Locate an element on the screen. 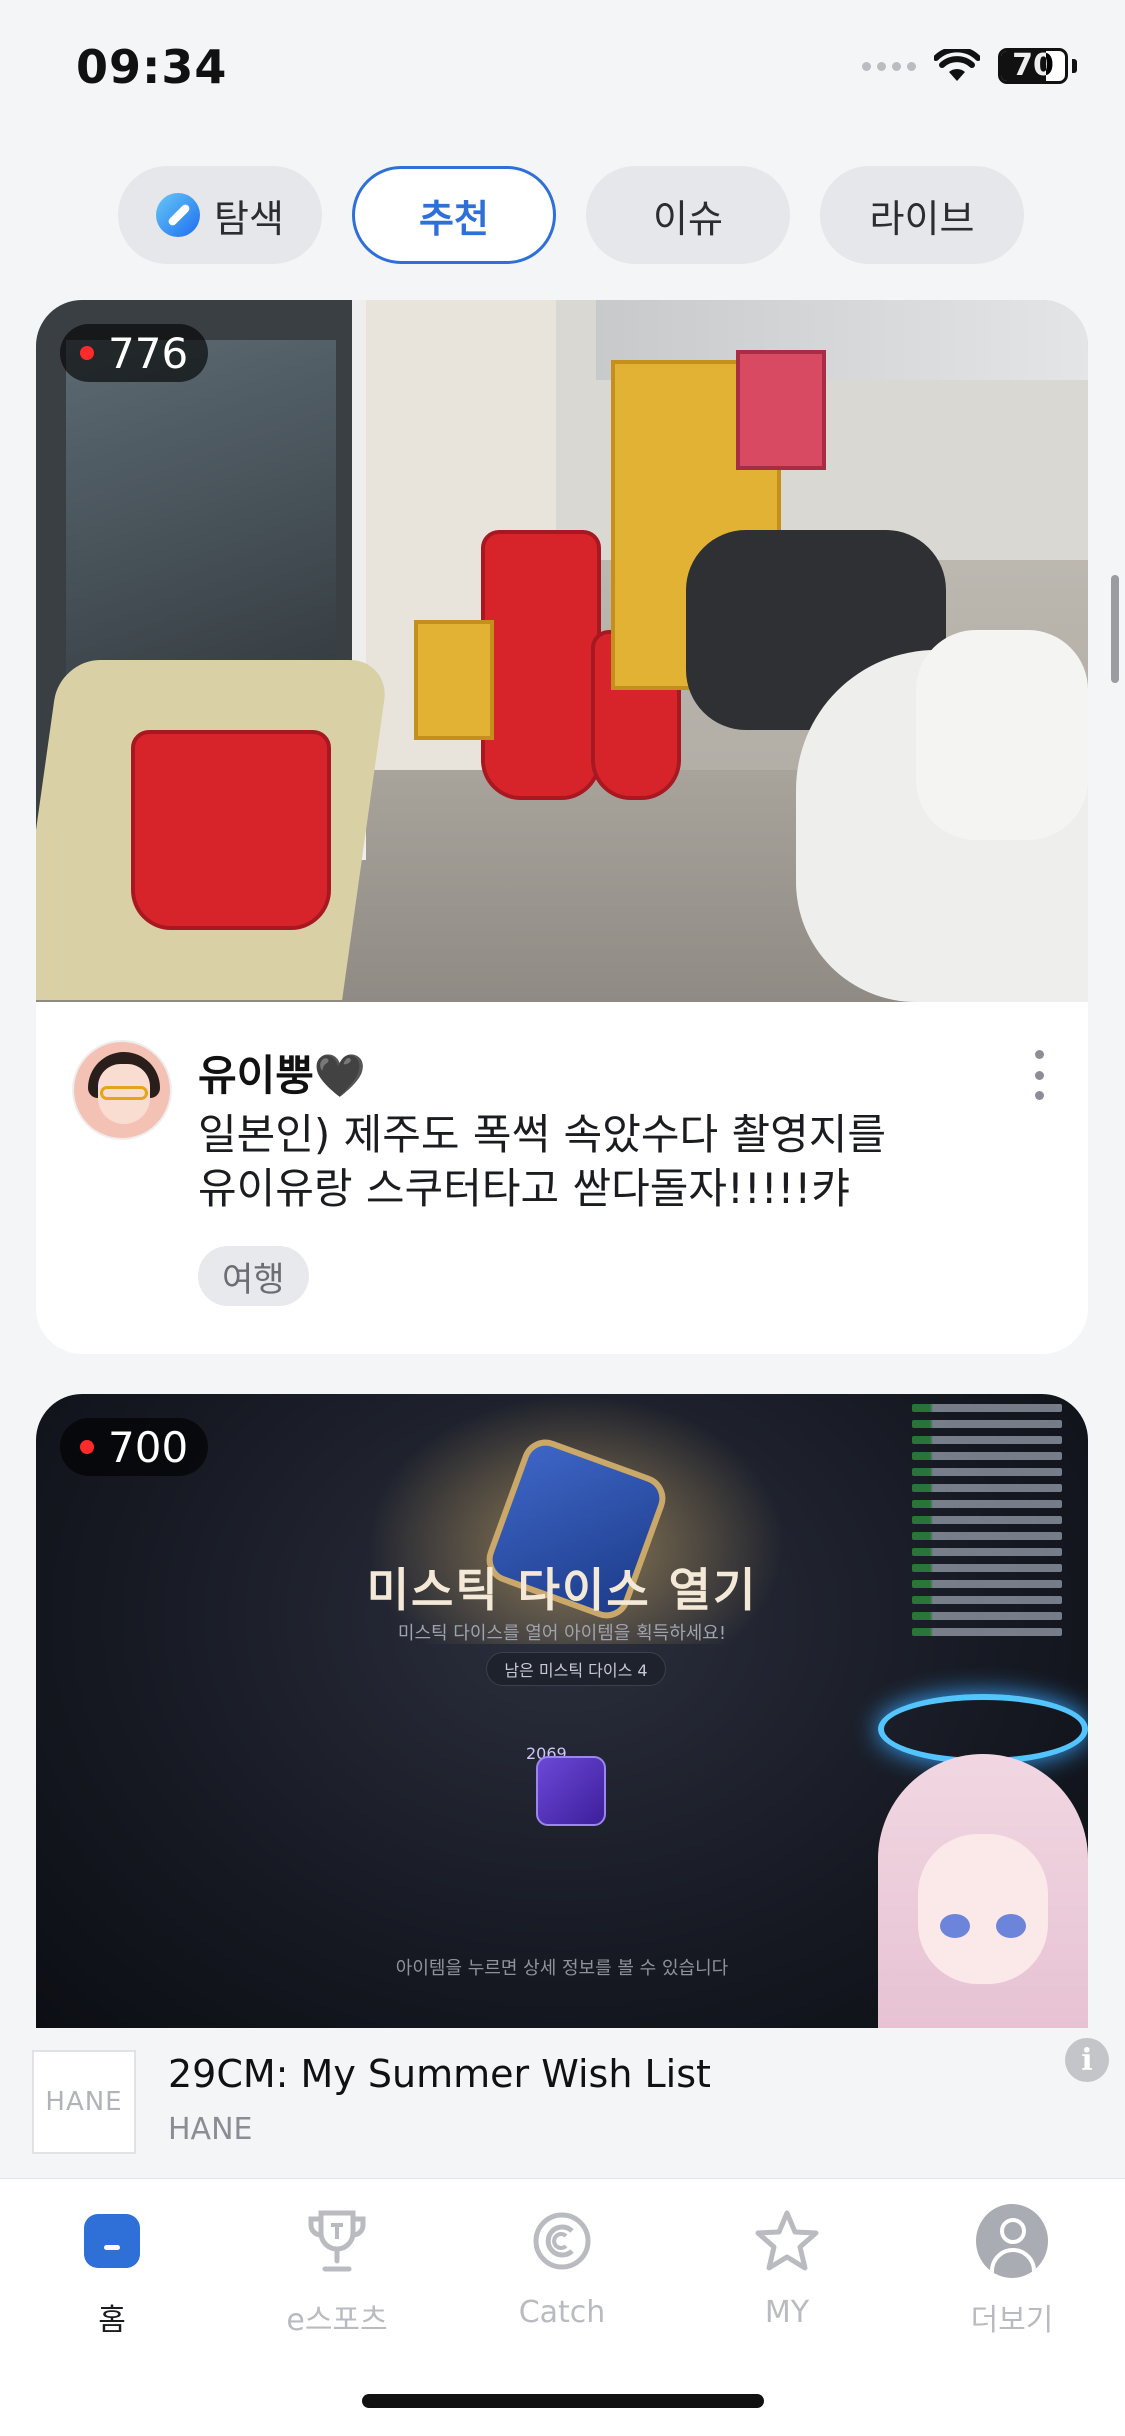 This screenshot has height=2436, width=1125. viewer-count-badge: 776 is located at coordinates (134, 353).